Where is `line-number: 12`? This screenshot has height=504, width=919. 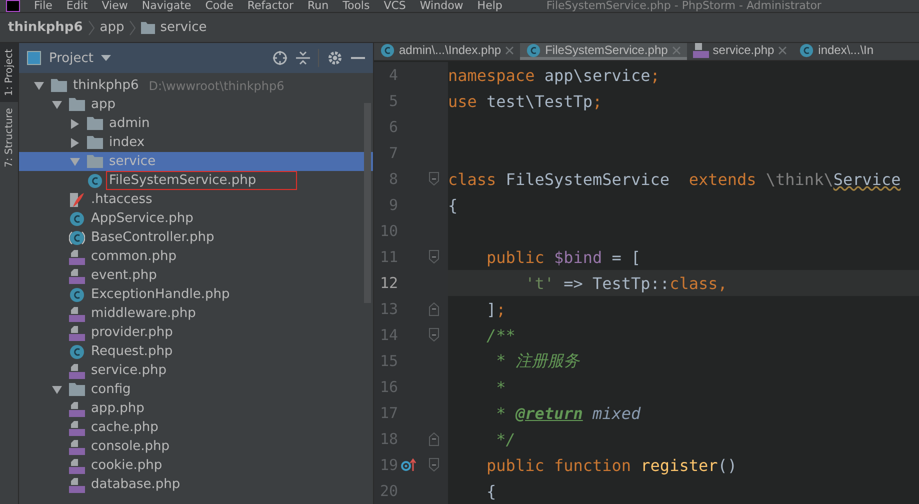 line-number: 12 is located at coordinates (388, 283).